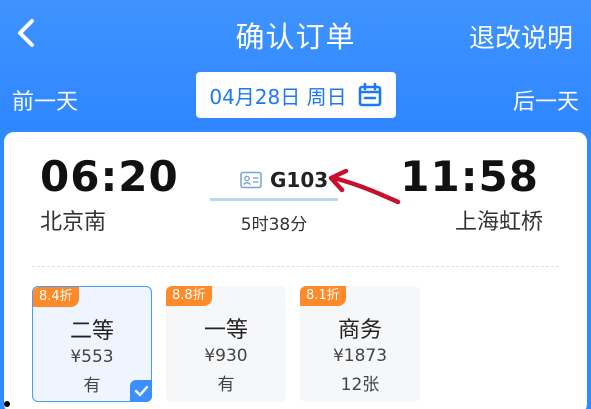 This screenshot has height=409, width=591. Describe the element at coordinates (278, 96) in the screenshot. I see `selected-date: 04月28日 周日` at that location.